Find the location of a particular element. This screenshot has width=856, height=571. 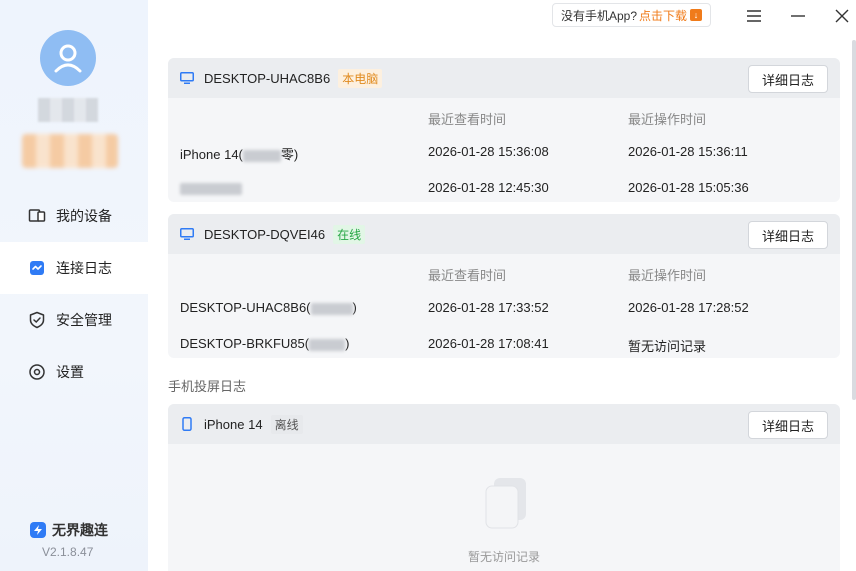

brand: 无界趣连 is located at coordinates (69, 530).